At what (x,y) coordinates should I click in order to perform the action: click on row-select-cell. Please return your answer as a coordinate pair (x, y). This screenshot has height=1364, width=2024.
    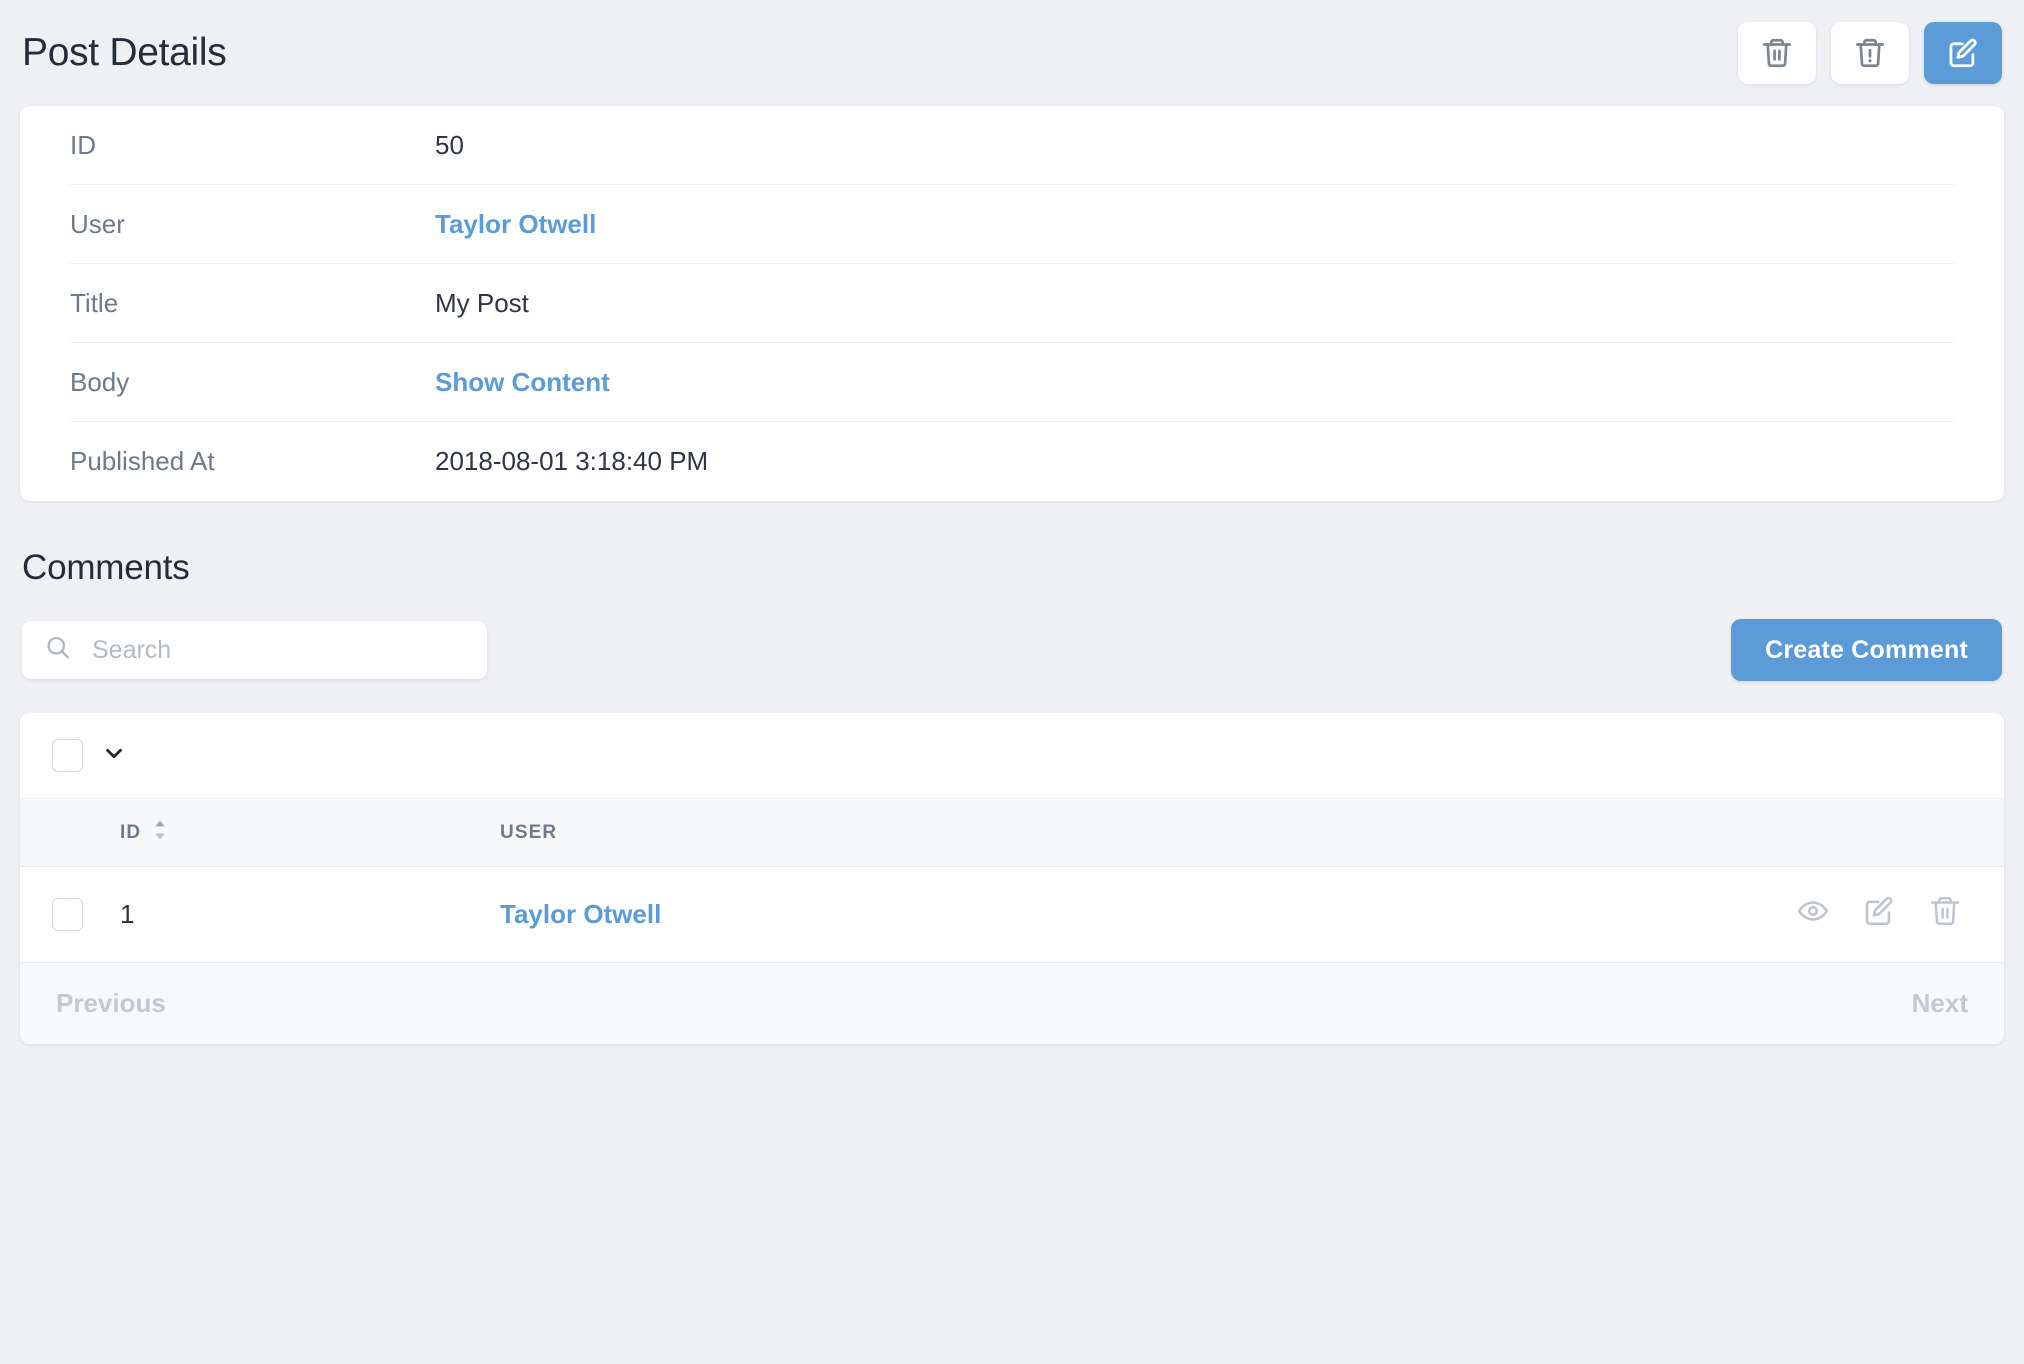
    Looking at the image, I should click on (70, 914).